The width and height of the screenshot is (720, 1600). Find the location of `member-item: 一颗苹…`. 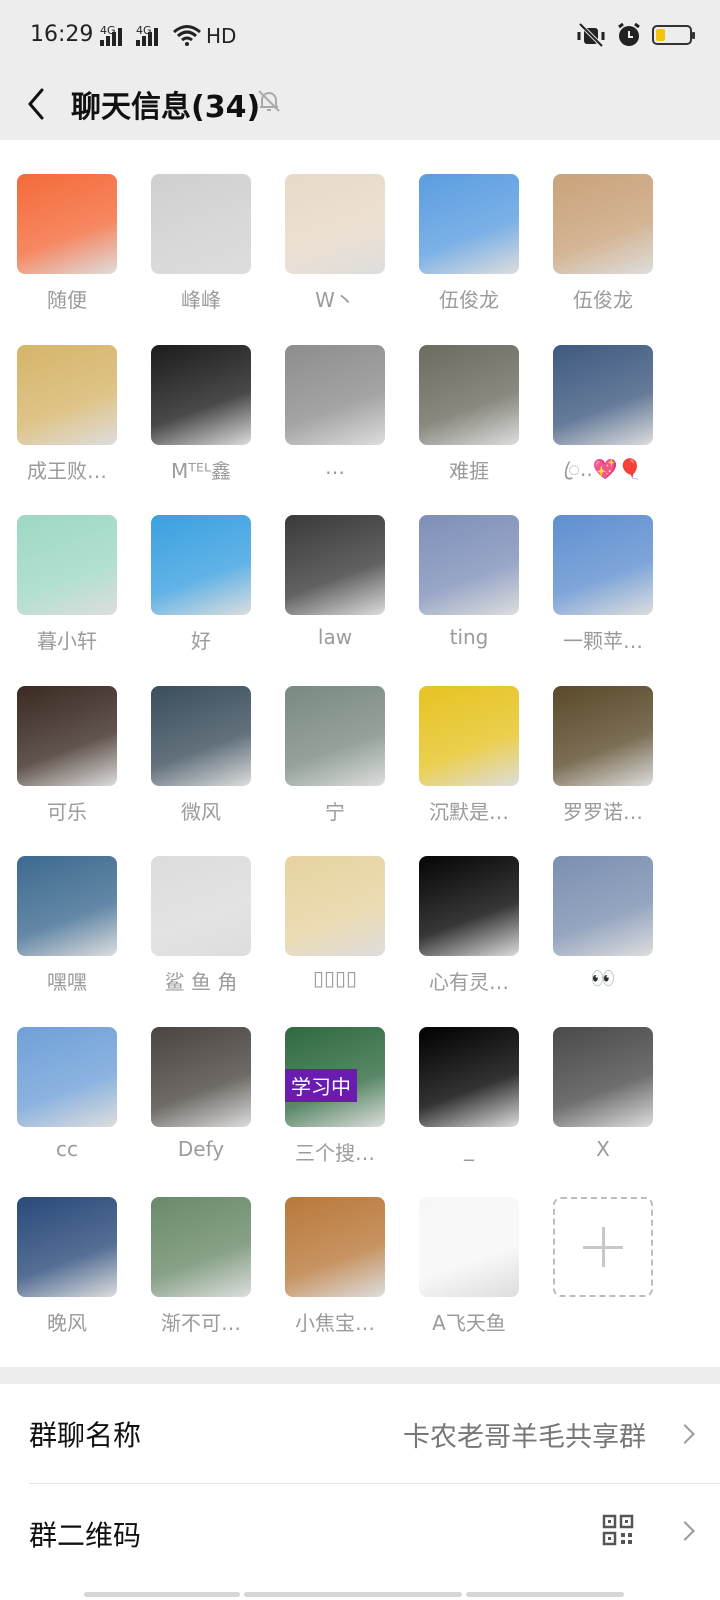

member-item: 一颗苹… is located at coordinates (603, 595).